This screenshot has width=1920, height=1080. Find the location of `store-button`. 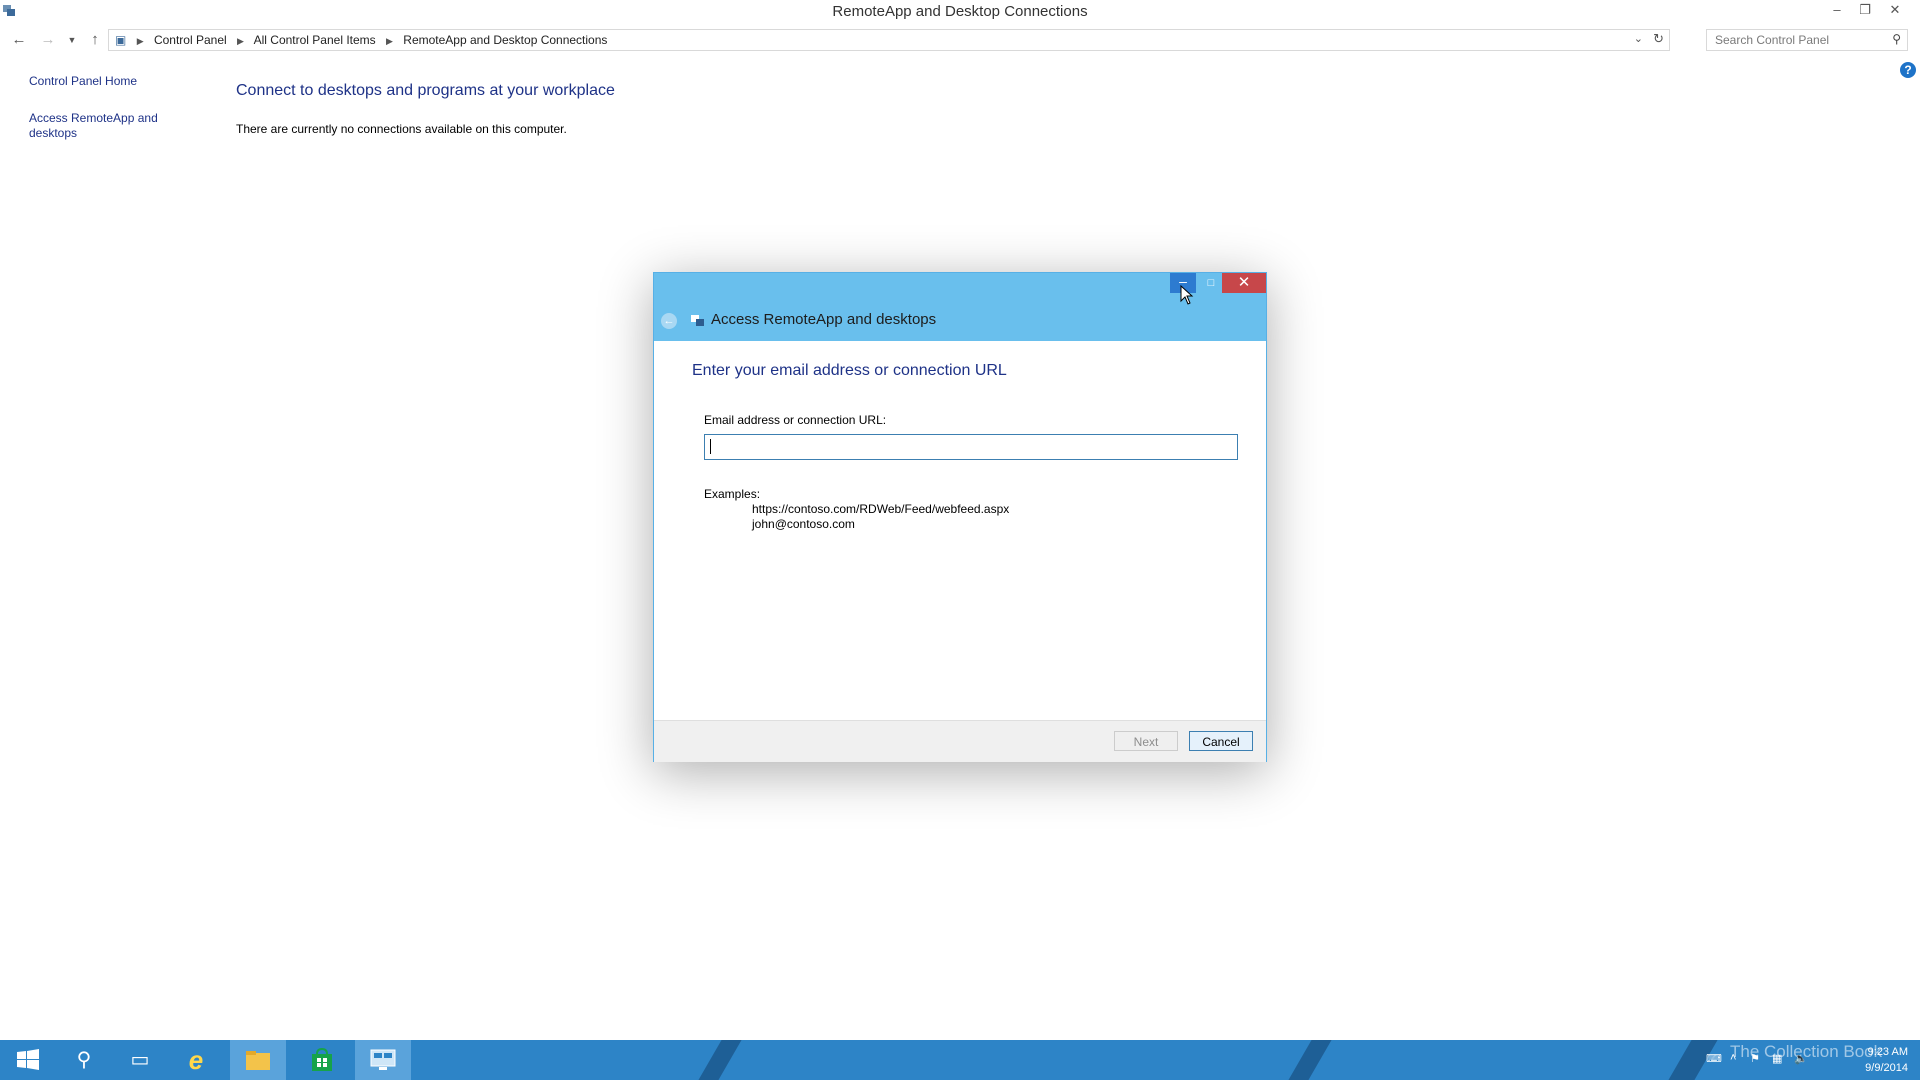

store-button is located at coordinates (322, 1060).